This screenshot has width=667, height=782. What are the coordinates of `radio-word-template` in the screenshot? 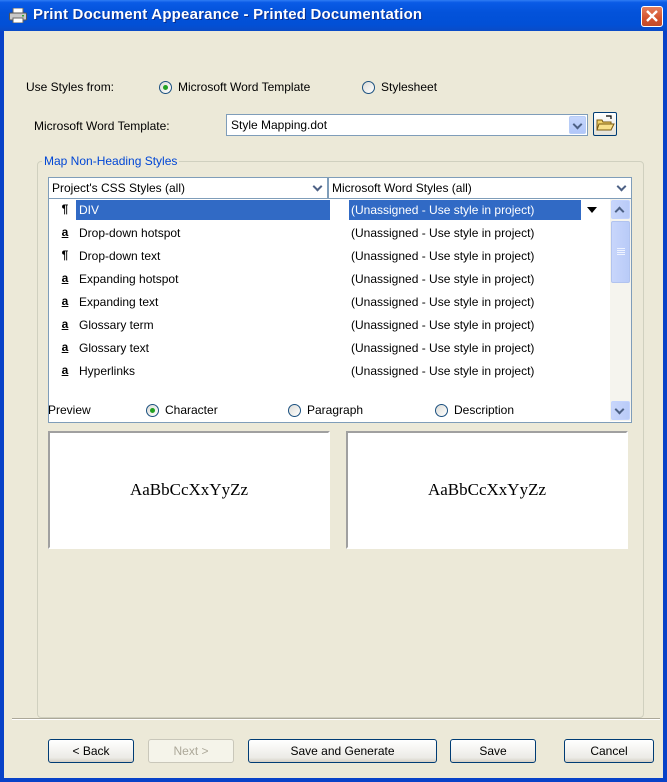 It's located at (165, 87).